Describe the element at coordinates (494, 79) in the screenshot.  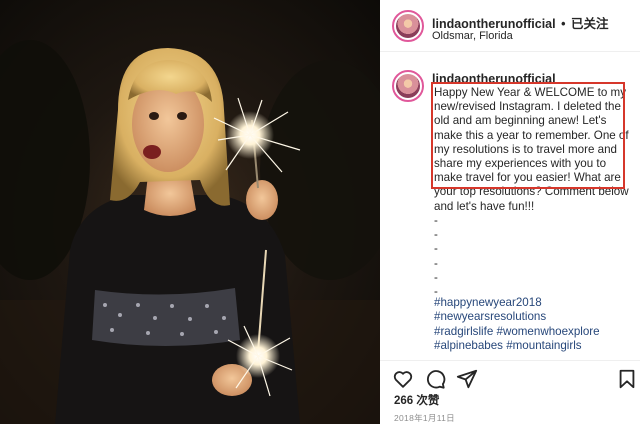
I see `caption-username-link: lindaontherunofficial` at that location.